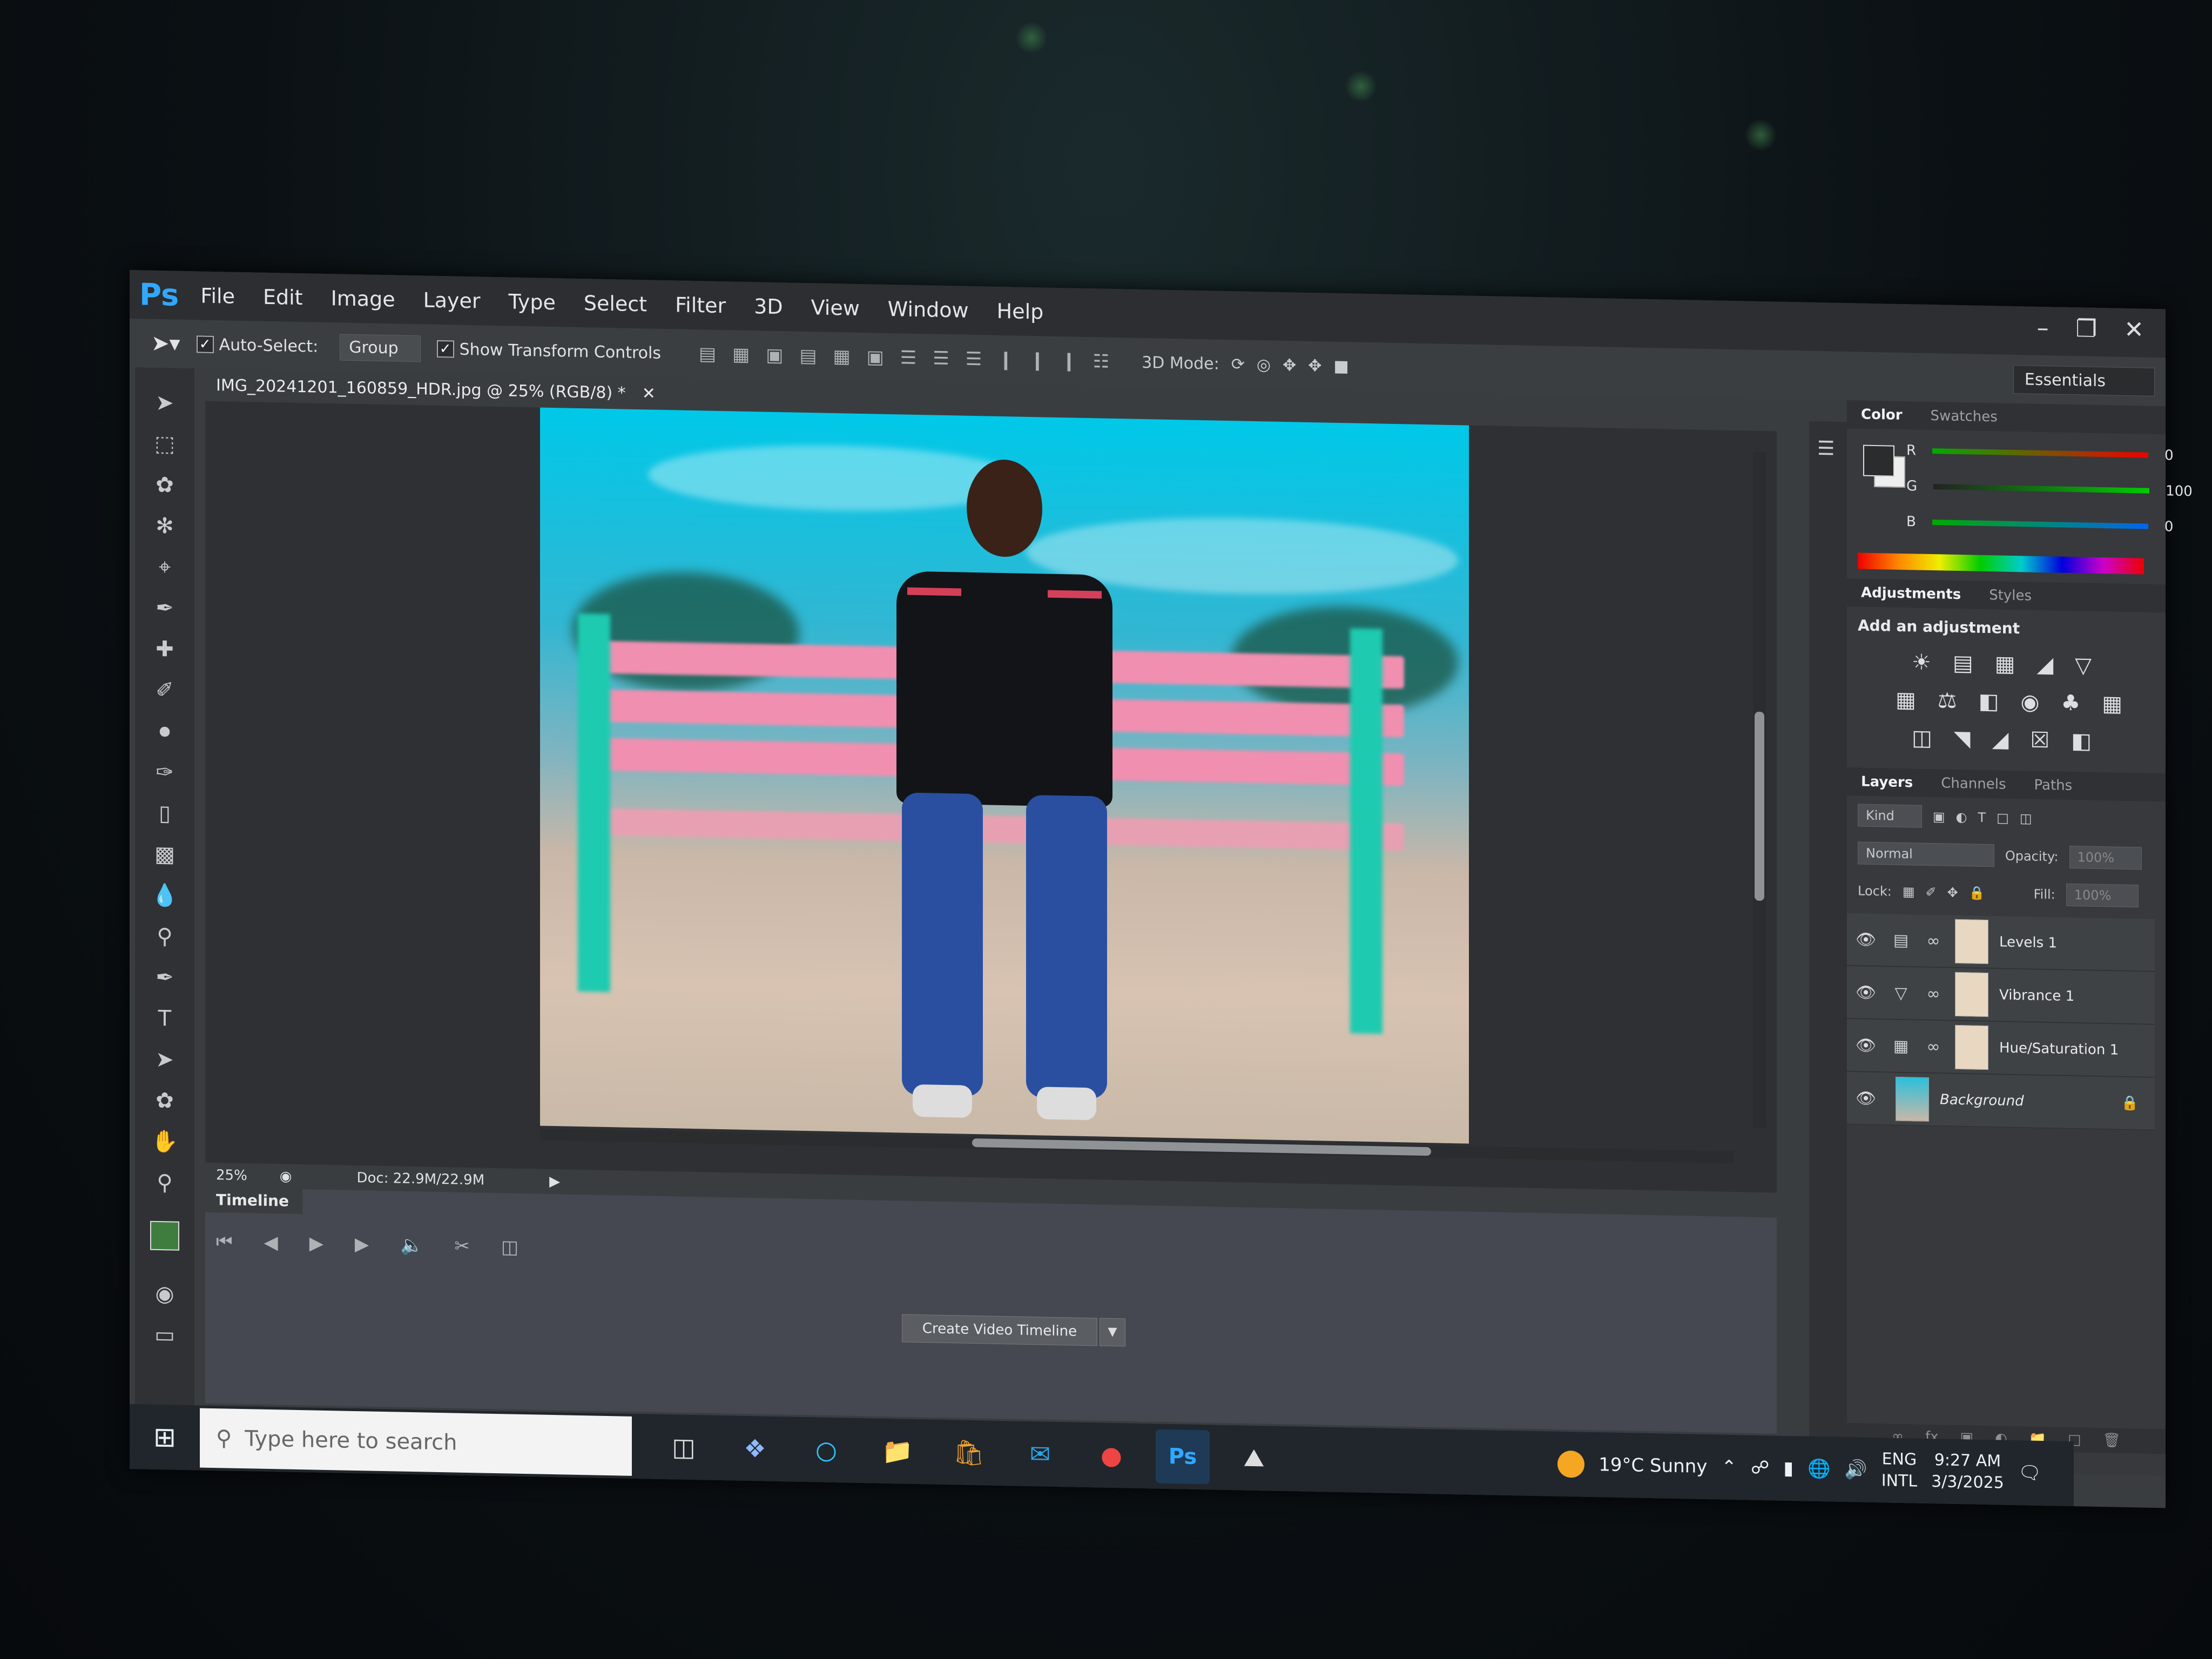  I want to click on eraser-tool-icon: ▯, so click(165, 813).